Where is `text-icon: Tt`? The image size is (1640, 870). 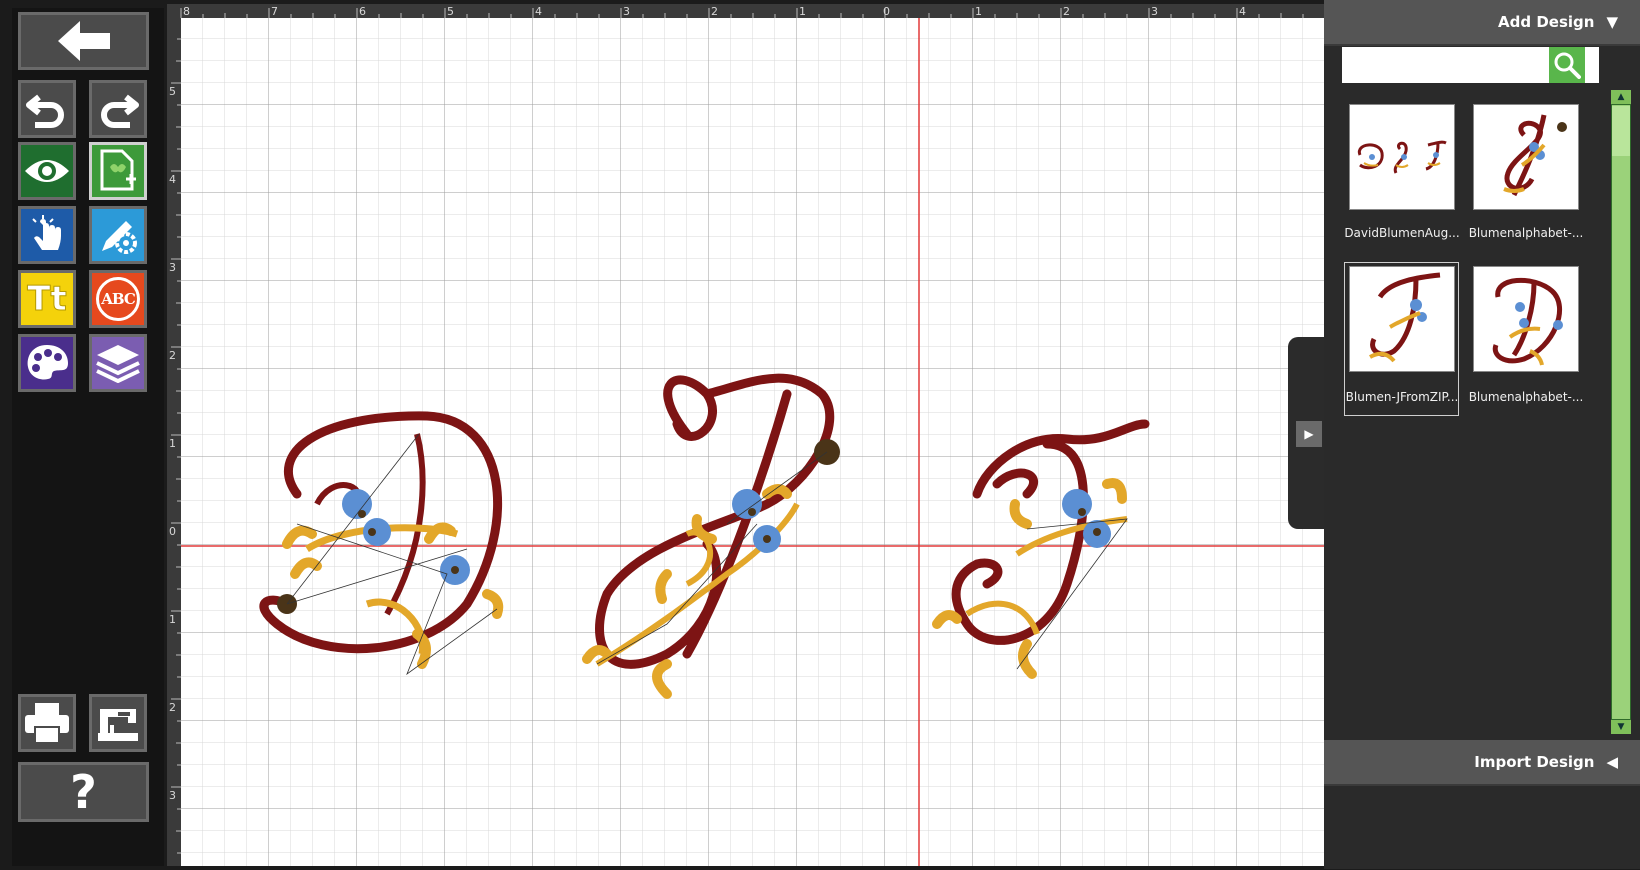 text-icon: Tt is located at coordinates (47, 299).